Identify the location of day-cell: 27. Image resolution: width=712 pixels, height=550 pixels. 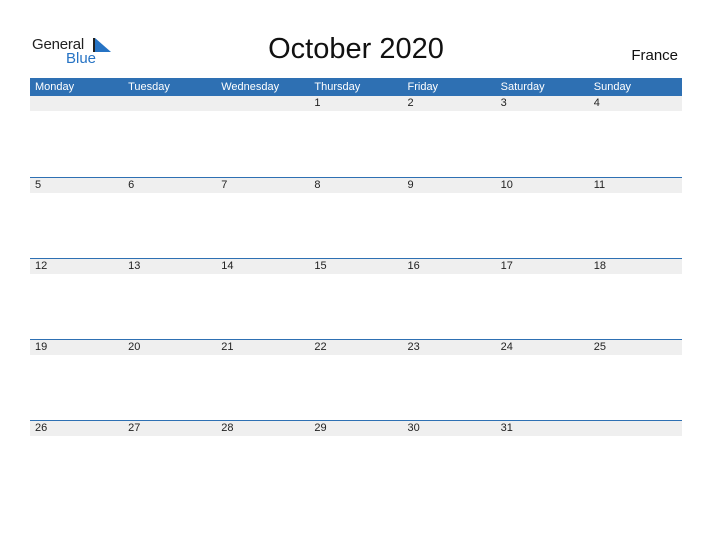
(134, 428).